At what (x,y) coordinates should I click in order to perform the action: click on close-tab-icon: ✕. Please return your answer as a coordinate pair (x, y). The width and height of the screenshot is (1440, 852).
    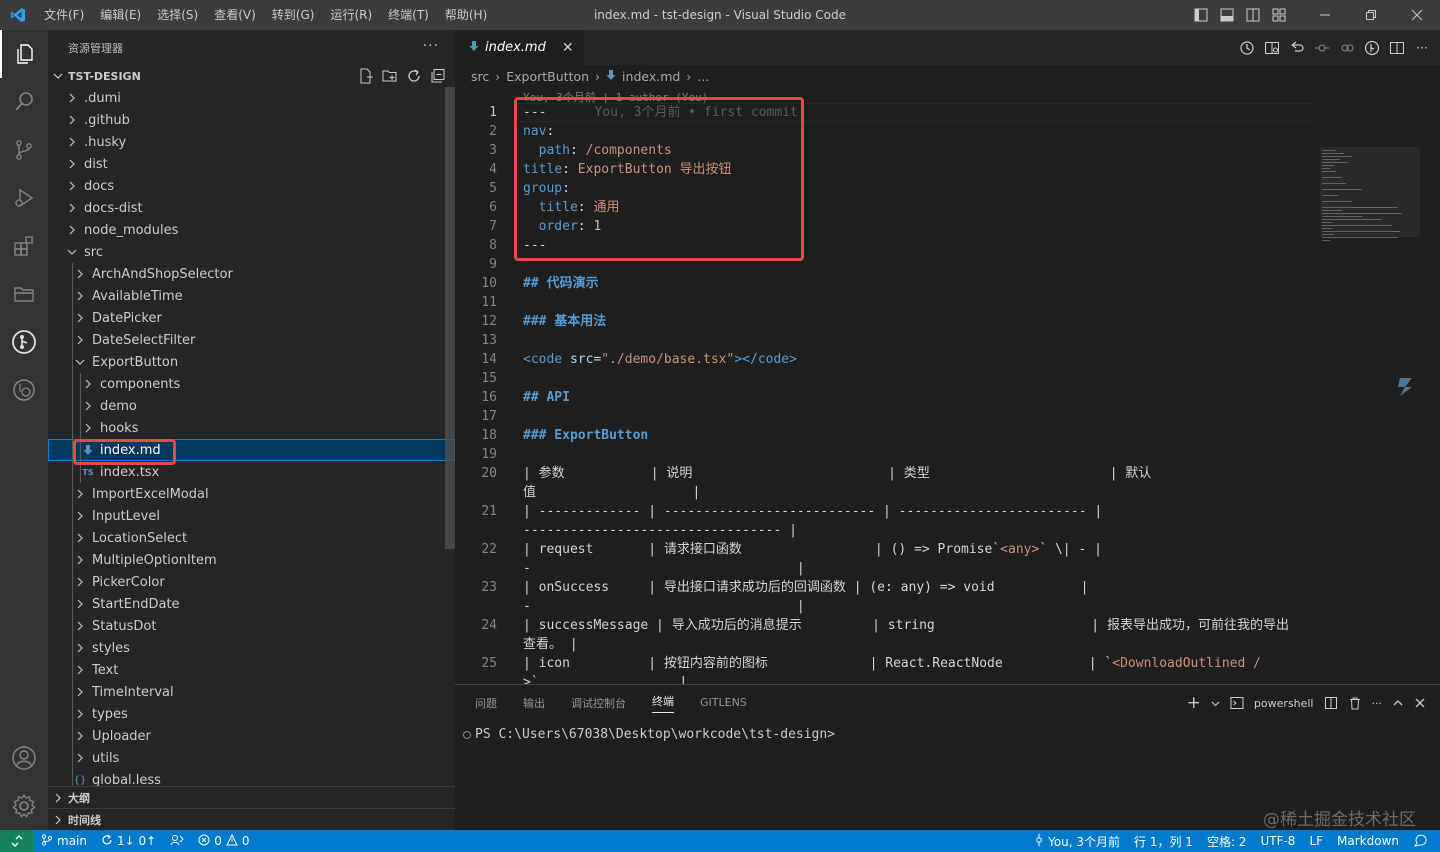
    Looking at the image, I should click on (568, 48).